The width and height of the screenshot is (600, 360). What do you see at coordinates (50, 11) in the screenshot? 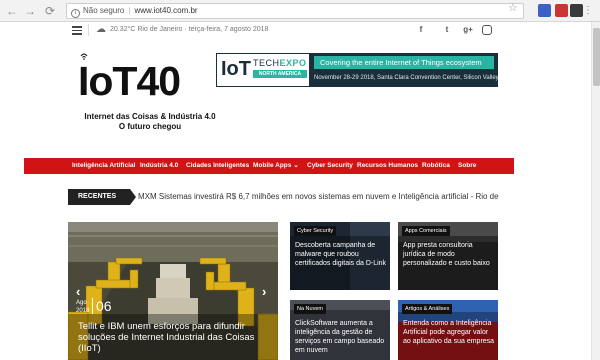
I see `reload-button: ⟳` at bounding box center [50, 11].